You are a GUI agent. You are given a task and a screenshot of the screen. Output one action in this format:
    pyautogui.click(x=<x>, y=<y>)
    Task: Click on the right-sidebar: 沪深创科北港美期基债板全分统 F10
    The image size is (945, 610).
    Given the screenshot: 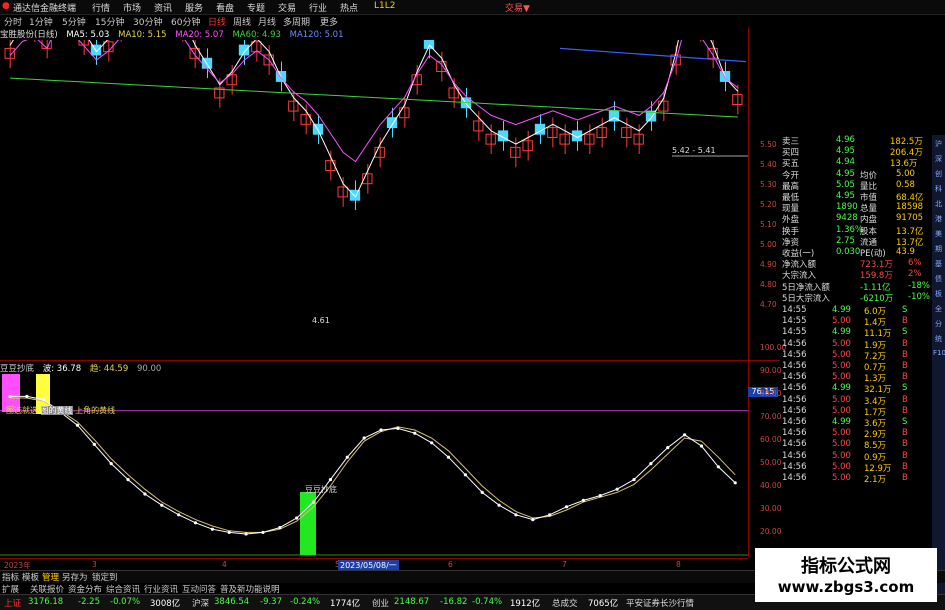 What is the action you would take?
    pyautogui.click(x=938, y=365)
    